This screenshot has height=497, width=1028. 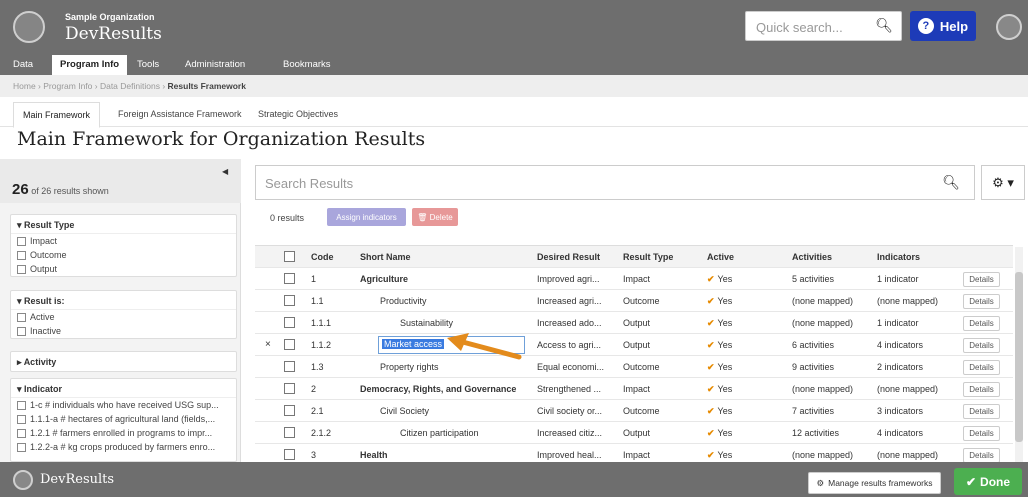 I want to click on facet-option: Impact, so click(x=123, y=241).